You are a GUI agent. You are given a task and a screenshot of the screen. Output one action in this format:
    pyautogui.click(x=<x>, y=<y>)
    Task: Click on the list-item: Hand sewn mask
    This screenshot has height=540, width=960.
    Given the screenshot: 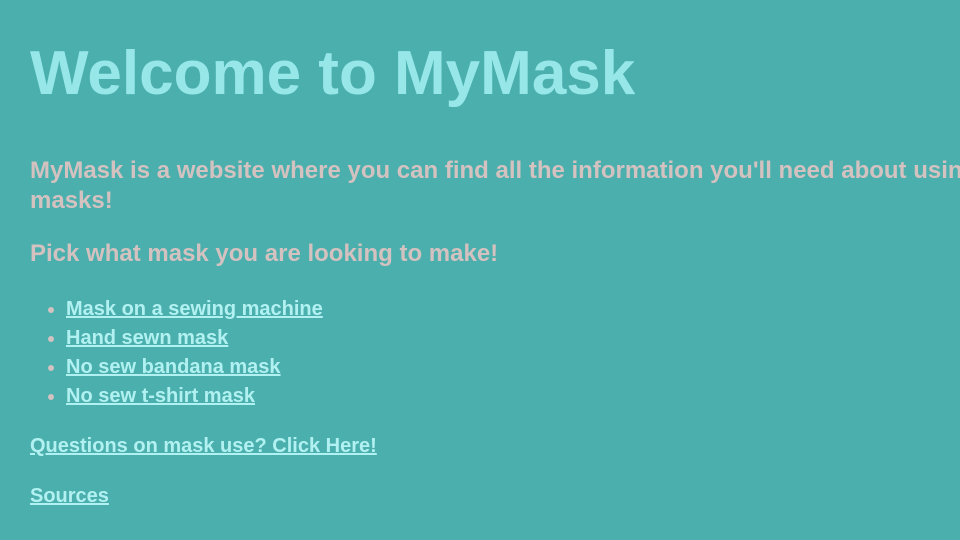 What is the action you would take?
    pyautogui.click(x=176, y=339)
    